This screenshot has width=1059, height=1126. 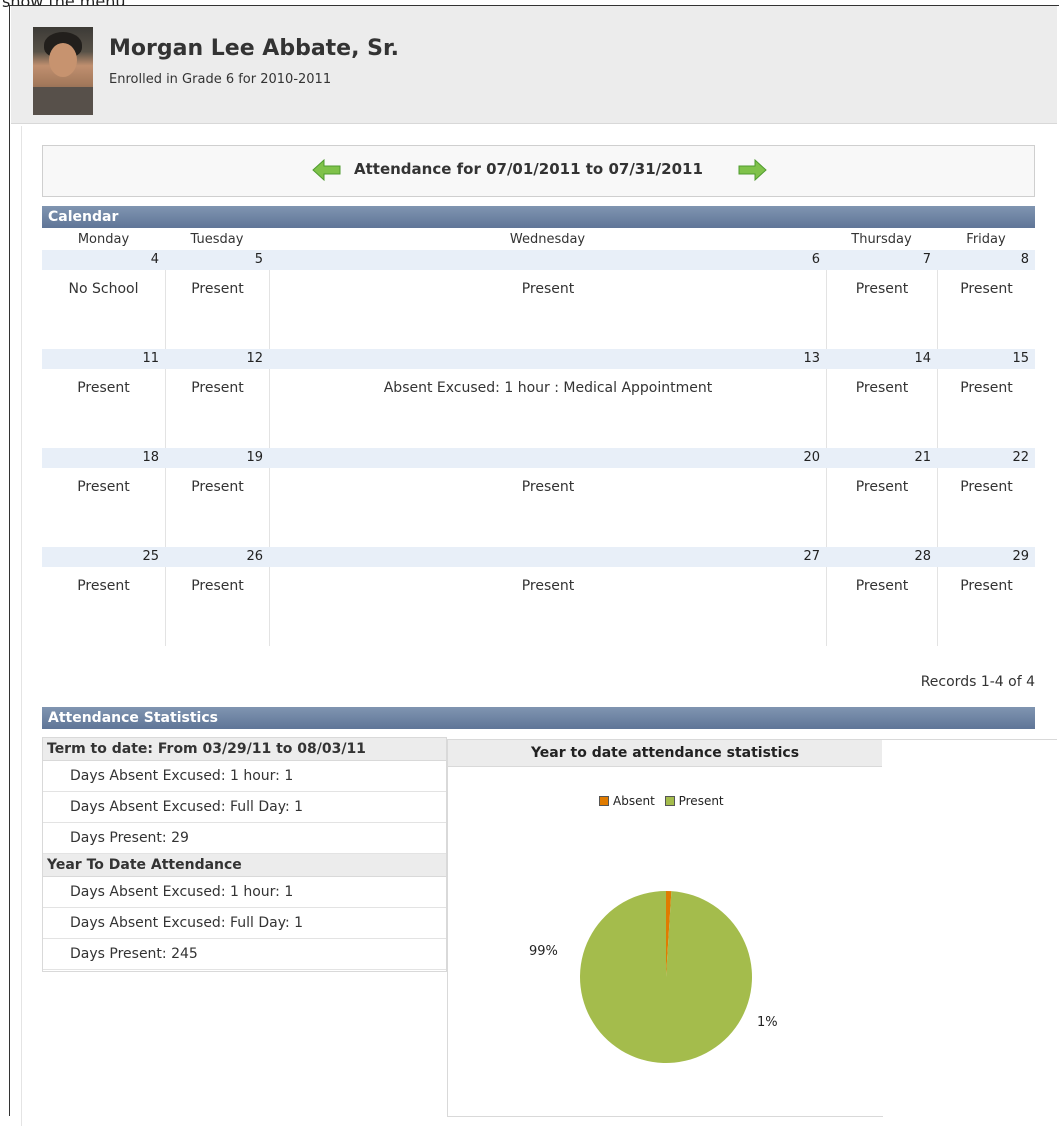 What do you see at coordinates (752, 170) in the screenshot?
I see `right-arrow-icon` at bounding box center [752, 170].